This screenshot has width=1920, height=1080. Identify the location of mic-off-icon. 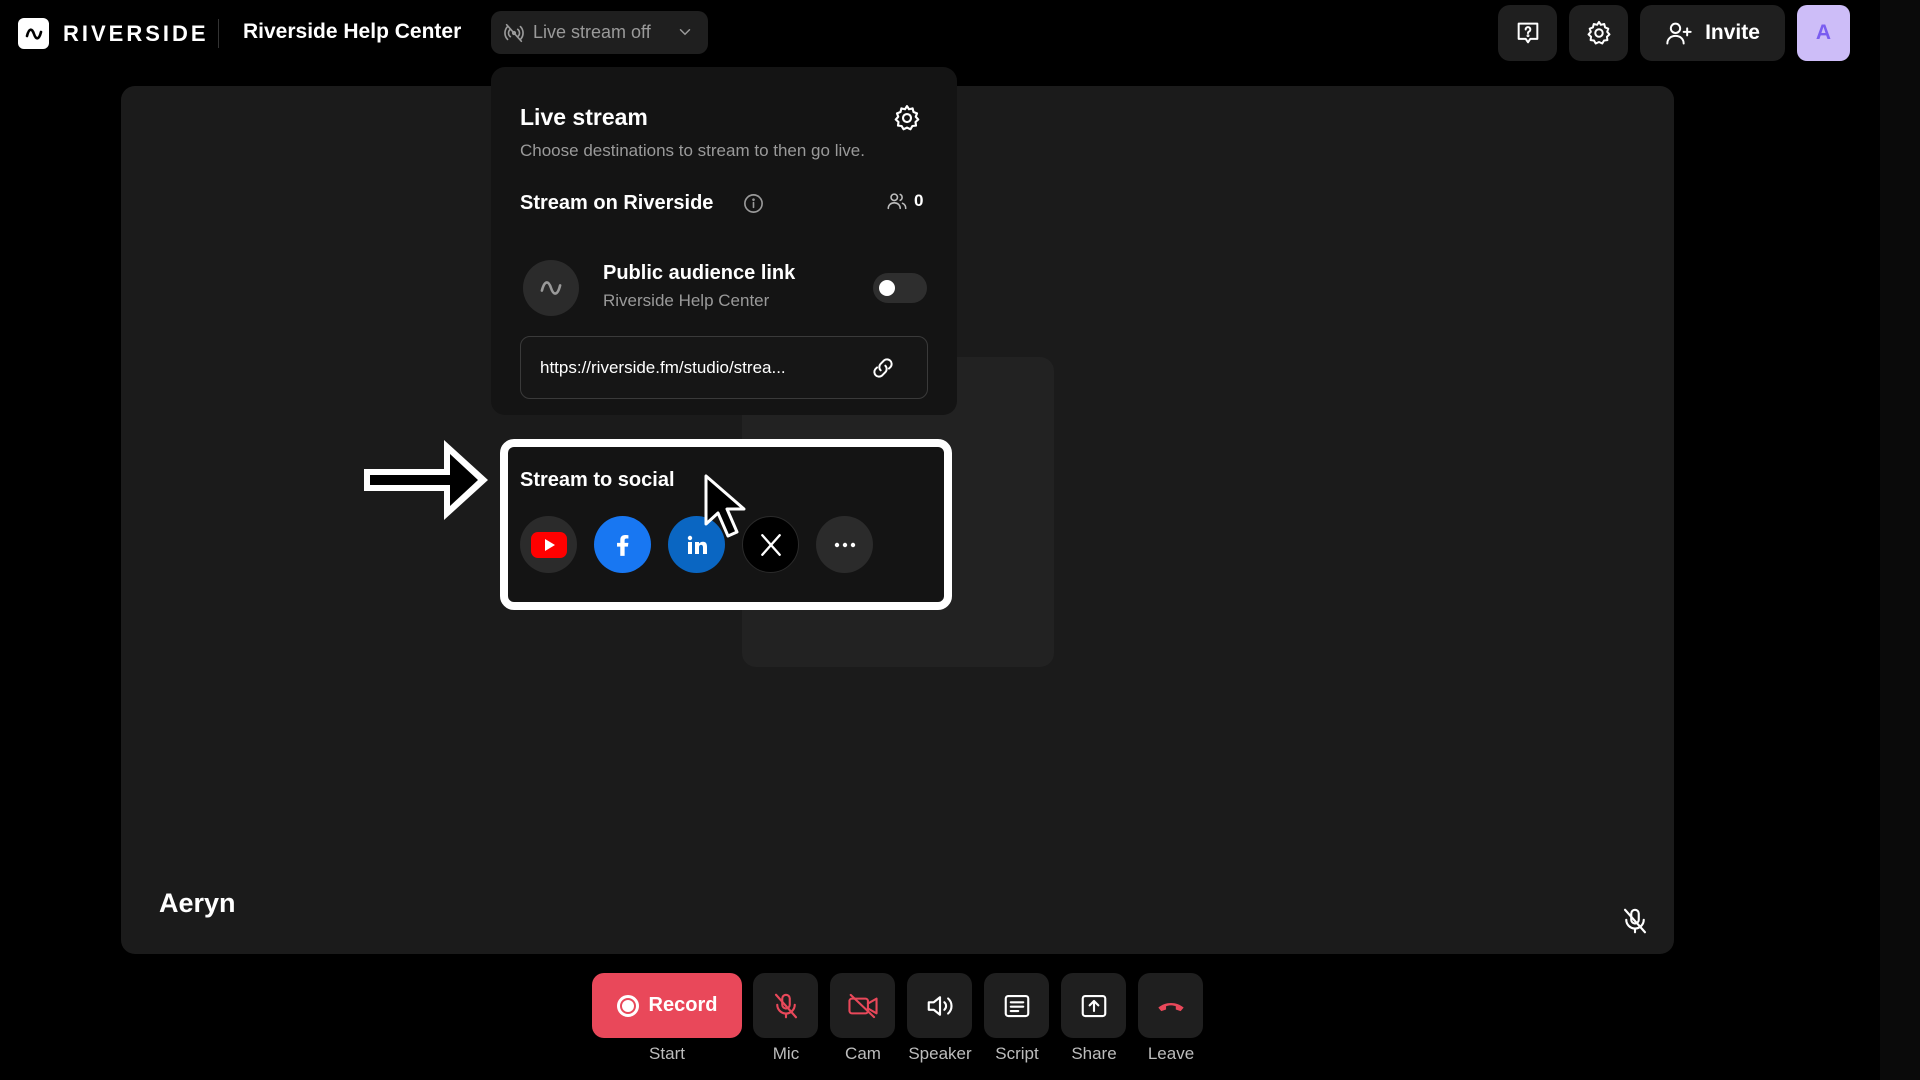
(785, 1005).